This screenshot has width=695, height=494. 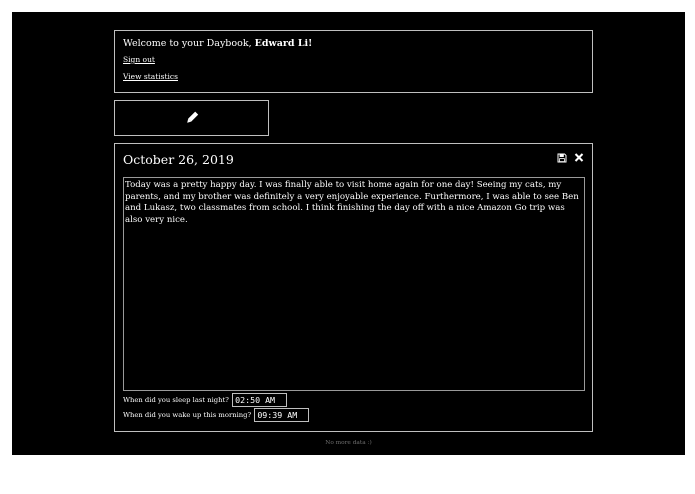 What do you see at coordinates (579, 157) in the screenshot?
I see `close-icon` at bounding box center [579, 157].